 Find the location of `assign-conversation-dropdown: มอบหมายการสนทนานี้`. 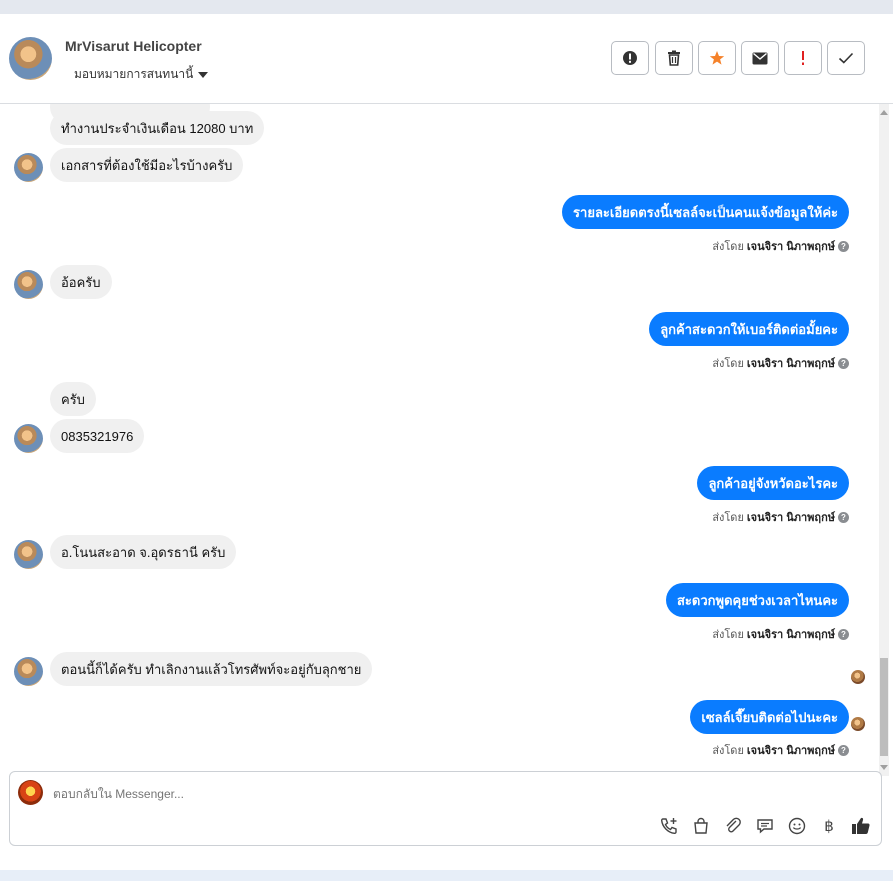

assign-conversation-dropdown: มอบหมายการสนทนานี้ is located at coordinates (141, 74).